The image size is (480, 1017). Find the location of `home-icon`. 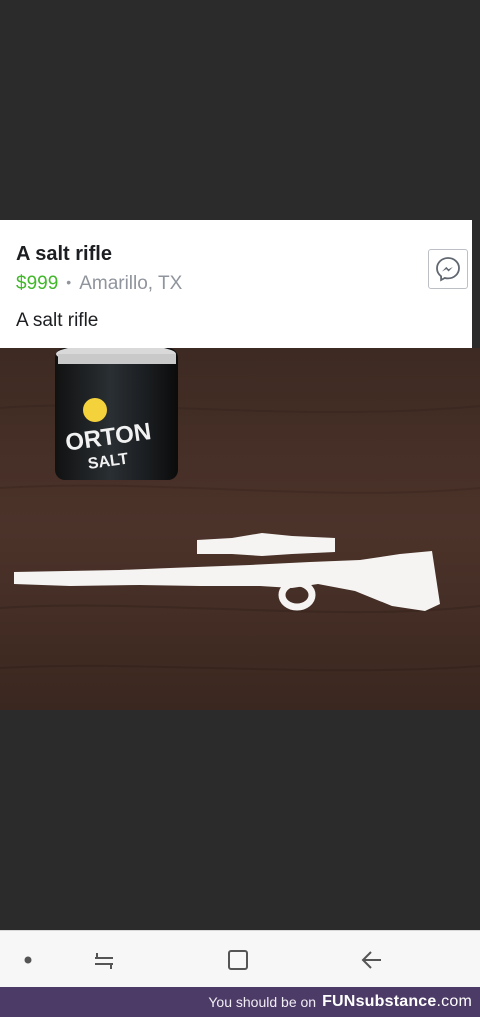

home-icon is located at coordinates (238, 959).